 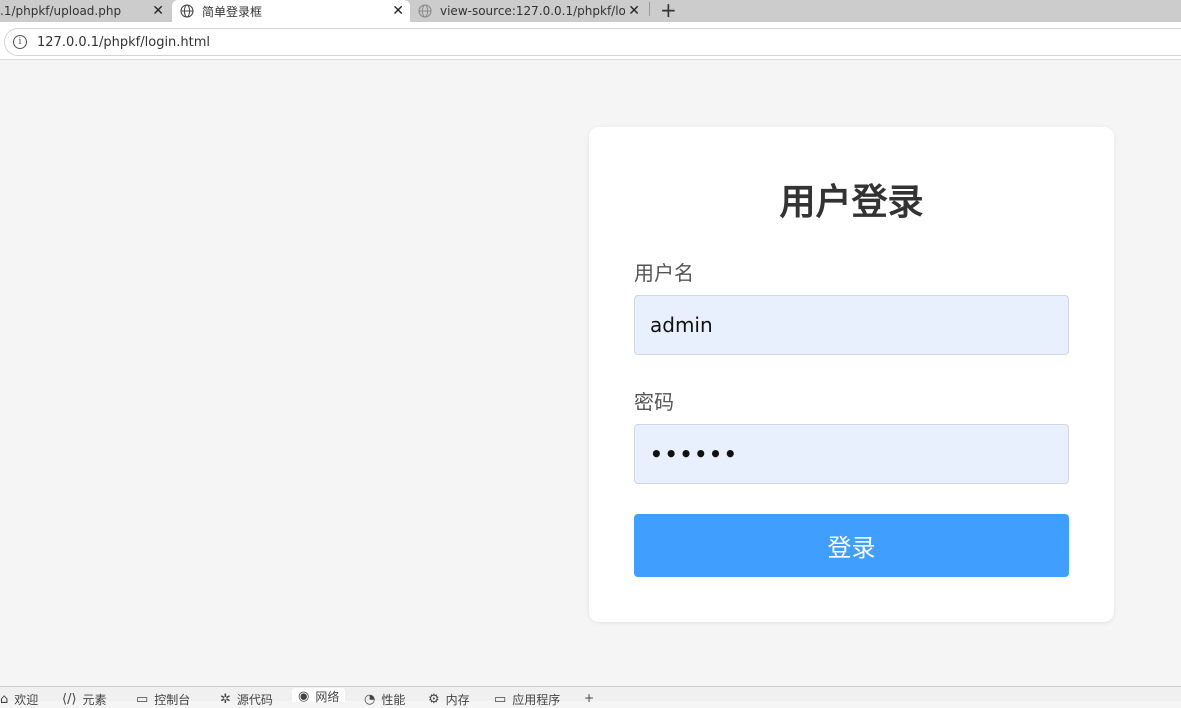 What do you see at coordinates (434, 699) in the screenshot?
I see `memory-icon: ⚙` at bounding box center [434, 699].